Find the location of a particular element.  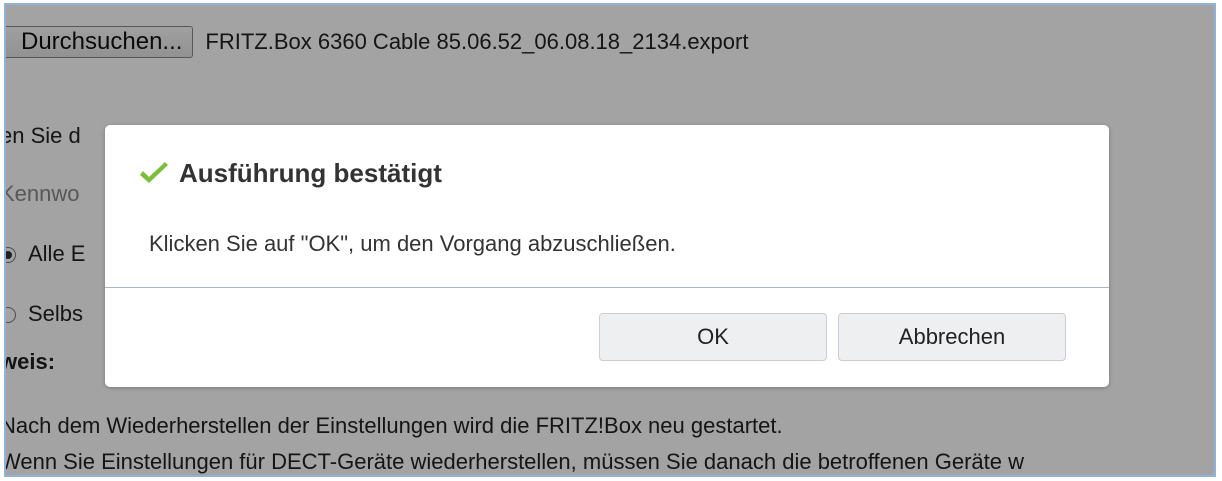

checkmark-icon is located at coordinates (154, 172).